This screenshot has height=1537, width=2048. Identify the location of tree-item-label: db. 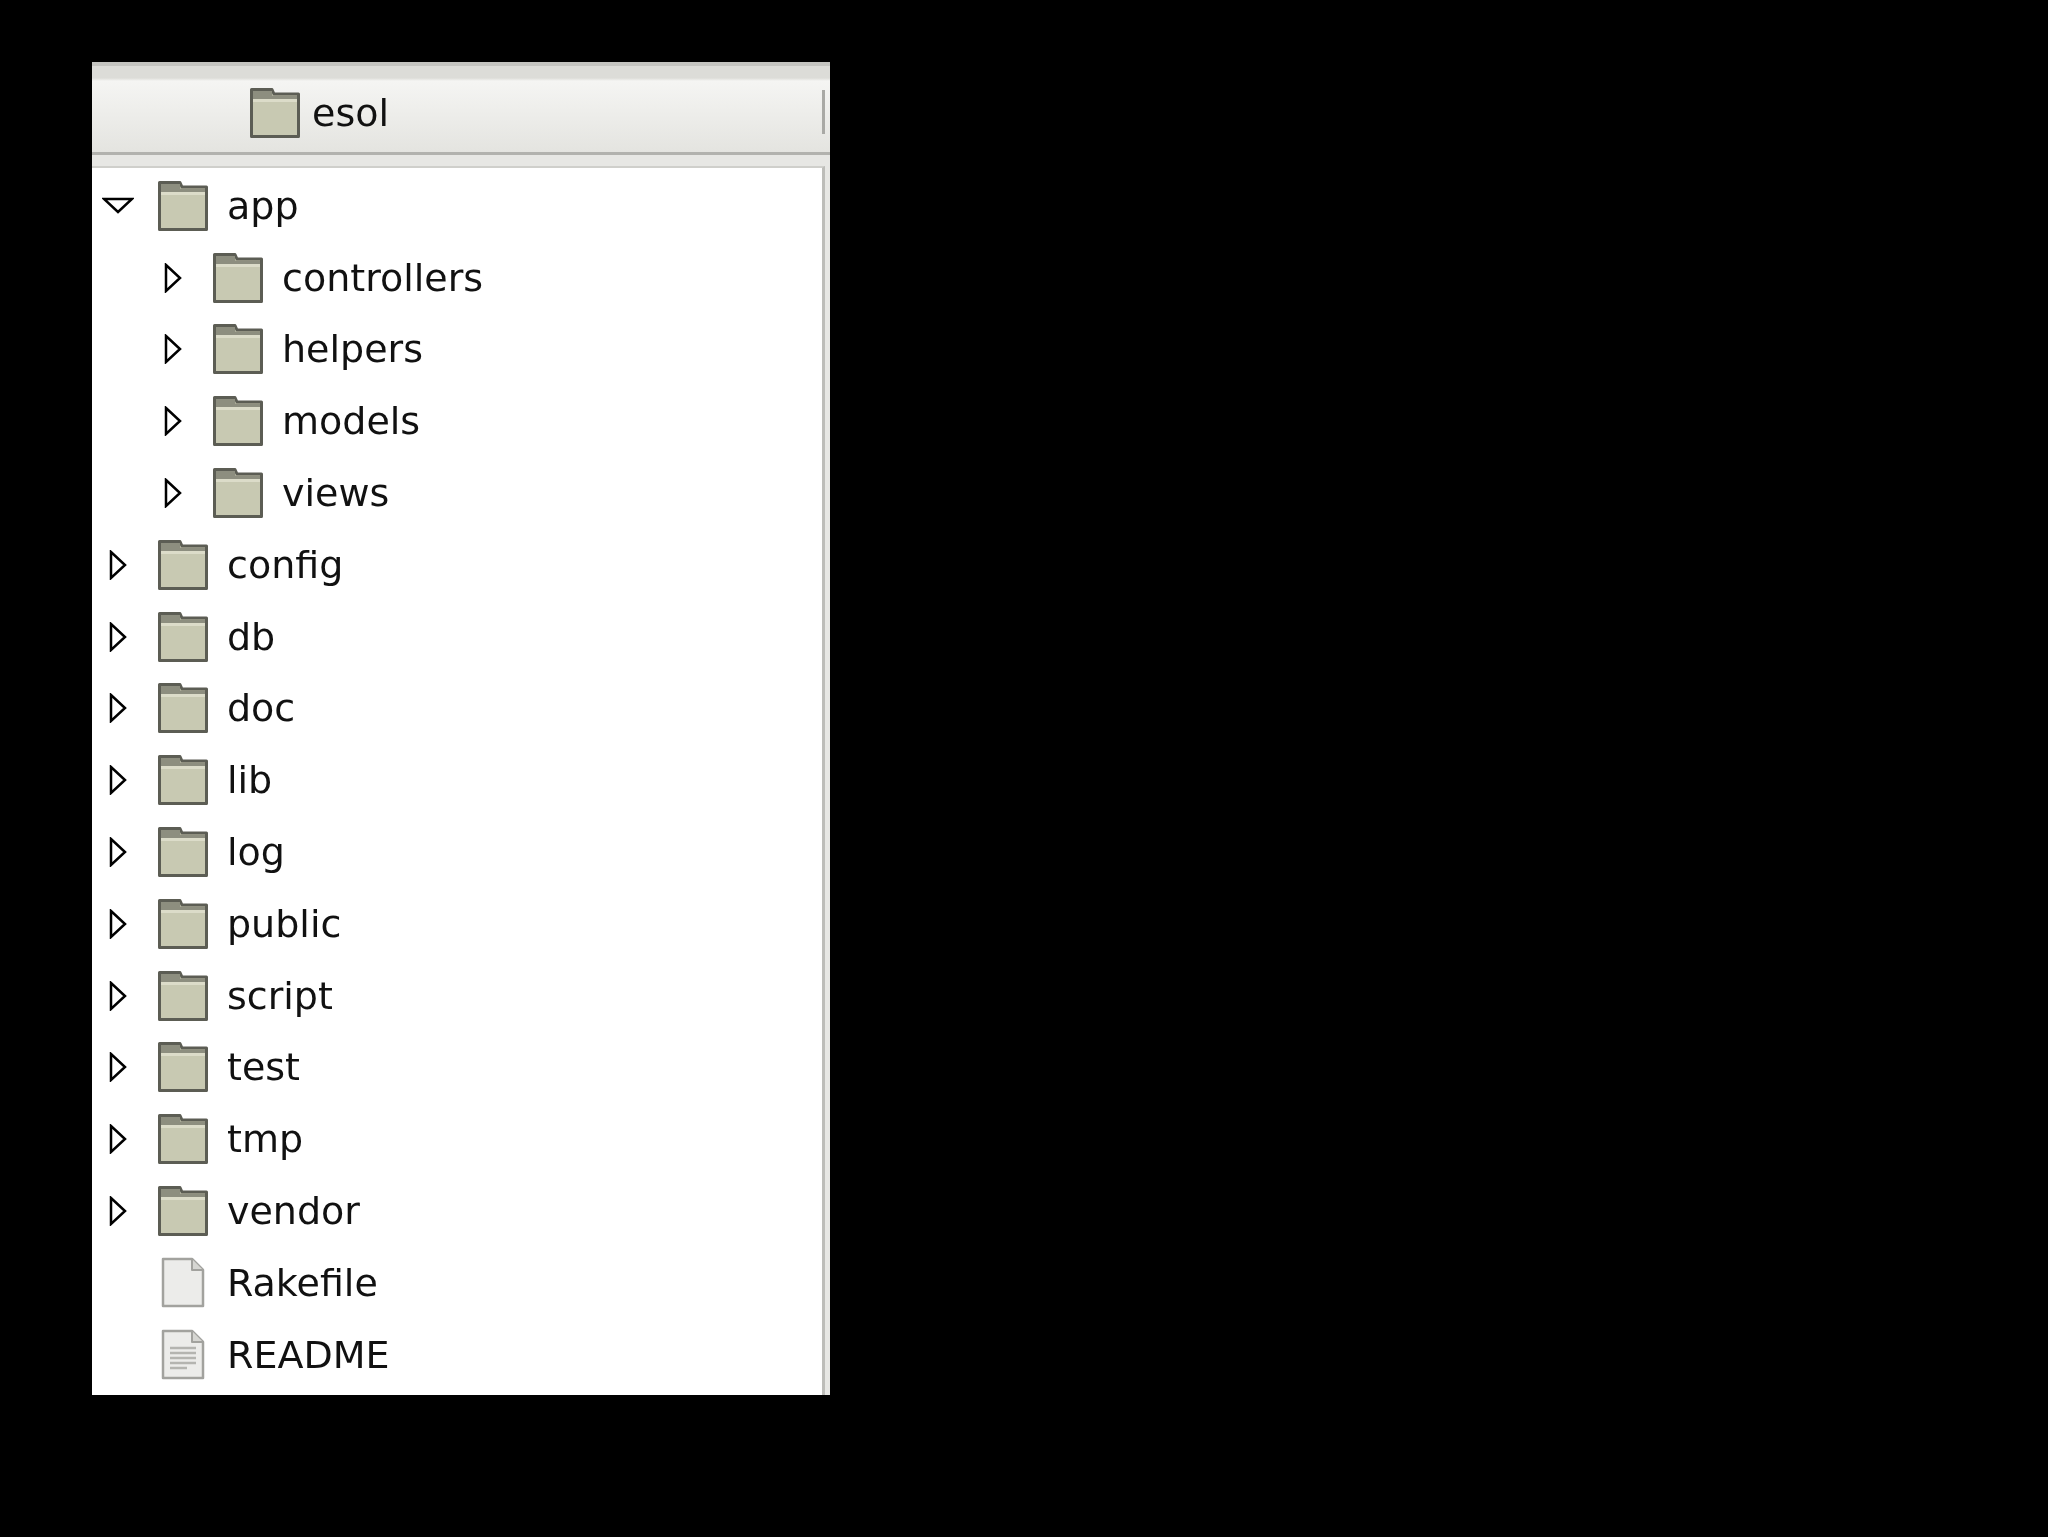
(251, 636).